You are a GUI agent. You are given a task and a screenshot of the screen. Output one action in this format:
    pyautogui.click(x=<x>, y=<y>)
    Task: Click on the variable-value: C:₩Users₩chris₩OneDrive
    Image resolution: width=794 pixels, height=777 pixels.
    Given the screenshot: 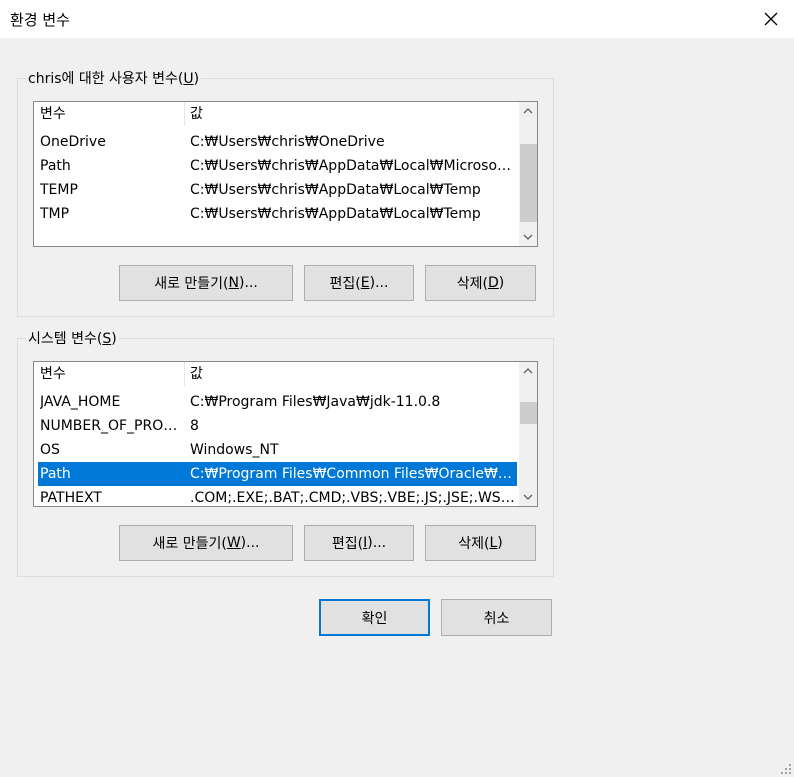 What is the action you would take?
    pyautogui.click(x=287, y=142)
    